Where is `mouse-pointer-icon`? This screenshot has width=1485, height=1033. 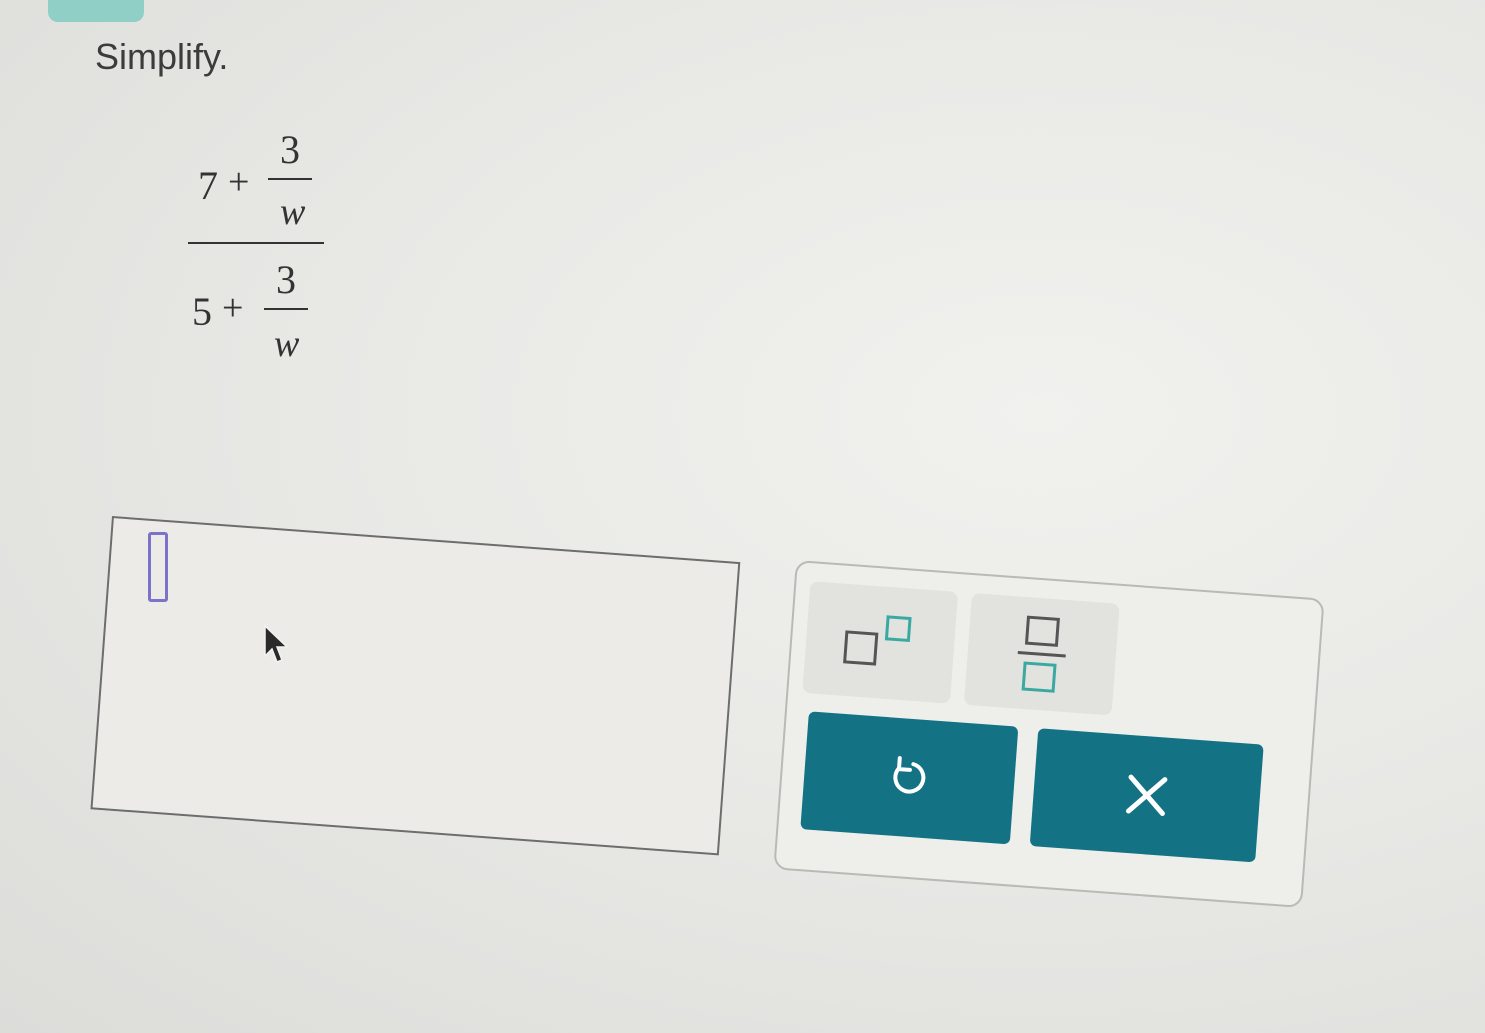 mouse-pointer-icon is located at coordinates (276, 643).